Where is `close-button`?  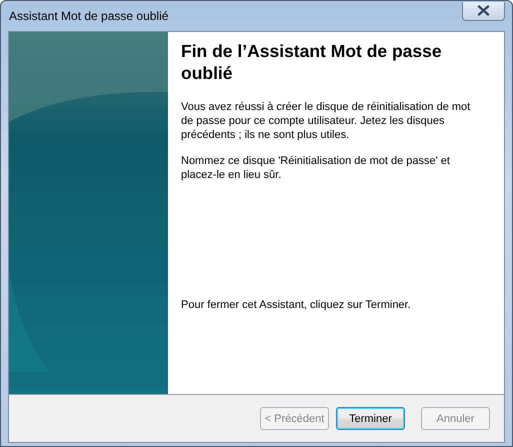
close-button is located at coordinates (483, 11).